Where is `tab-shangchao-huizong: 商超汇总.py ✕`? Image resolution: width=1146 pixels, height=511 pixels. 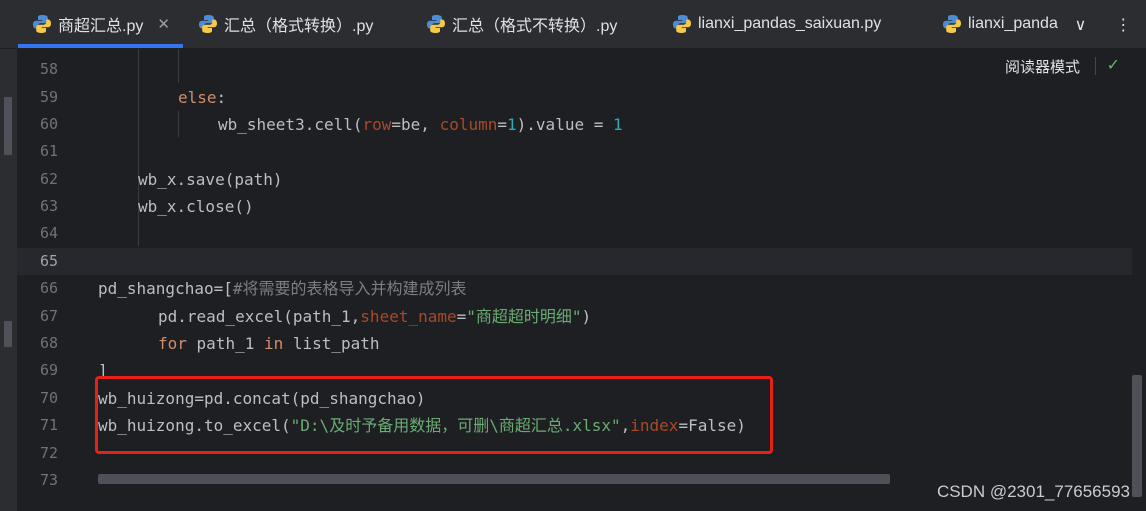 tab-shangchao-huizong: 商超汇总.py ✕ is located at coordinates (100, 24).